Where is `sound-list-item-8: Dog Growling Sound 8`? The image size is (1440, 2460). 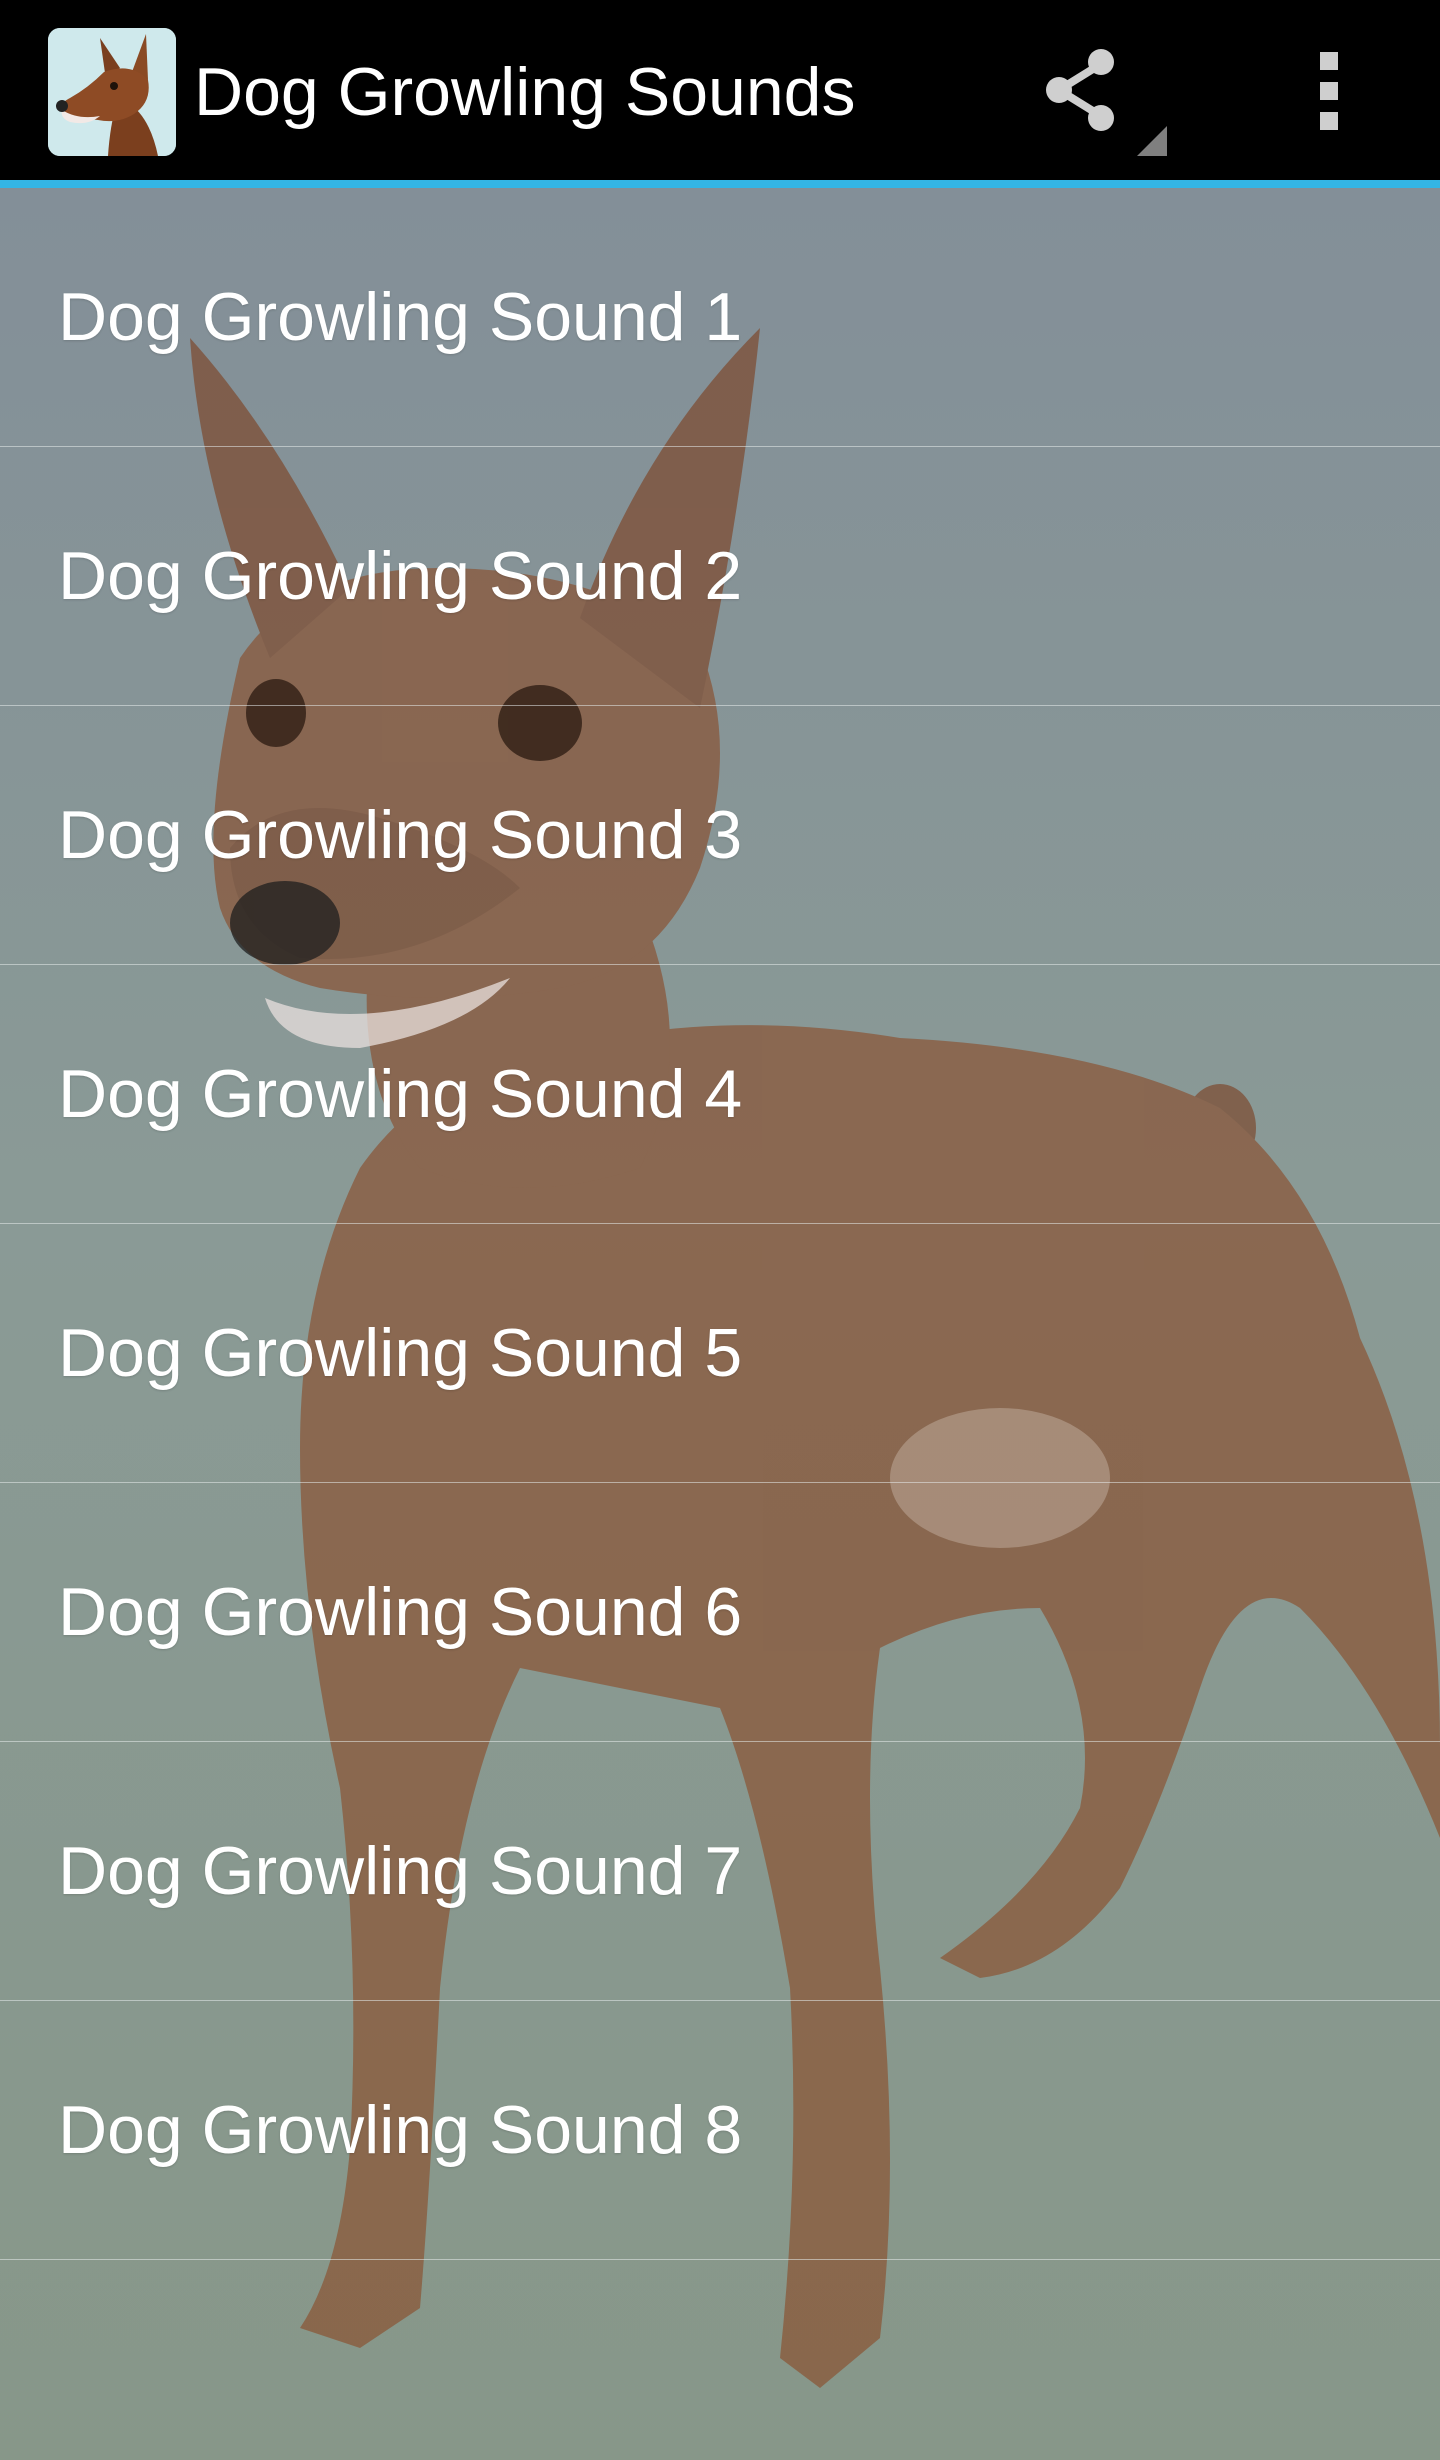 sound-list-item-8: Dog Growling Sound 8 is located at coordinates (720, 2130).